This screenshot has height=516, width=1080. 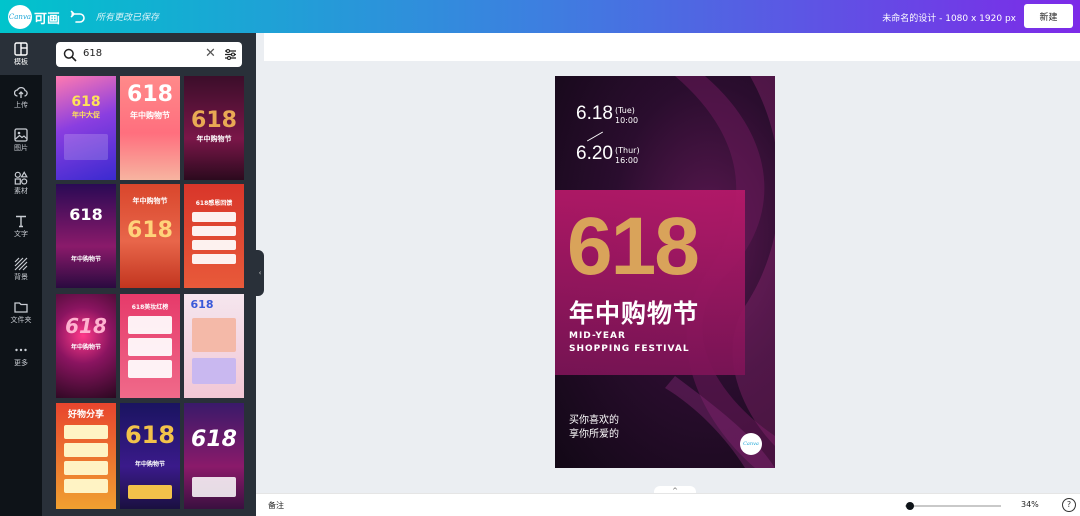 What do you see at coordinates (672, 47) in the screenshot?
I see `canvas-toolbar-strip` at bounding box center [672, 47].